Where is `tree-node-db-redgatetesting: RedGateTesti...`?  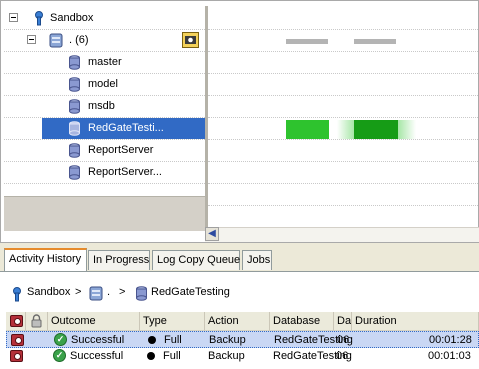 tree-node-db-redgatetesting: RedGateTesti... is located at coordinates (104, 129).